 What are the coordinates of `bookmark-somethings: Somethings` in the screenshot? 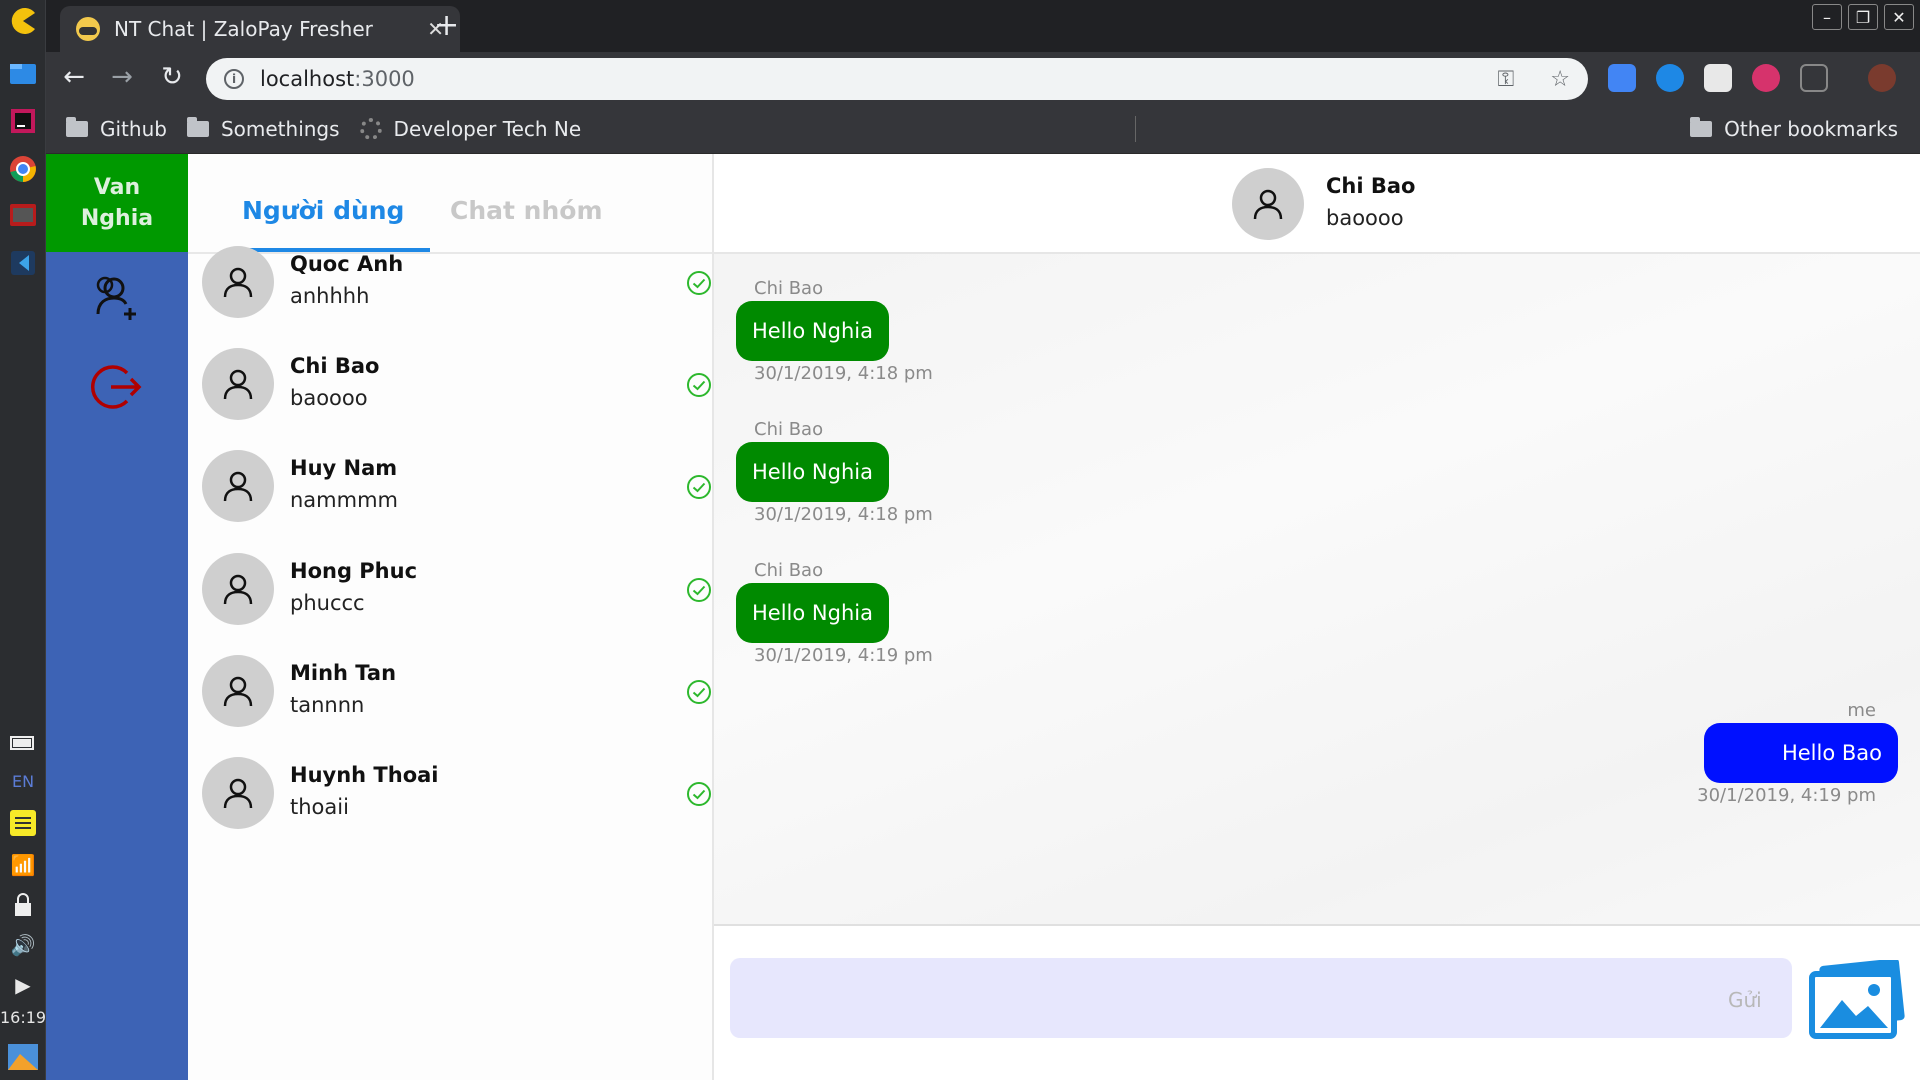 It's located at (263, 128).